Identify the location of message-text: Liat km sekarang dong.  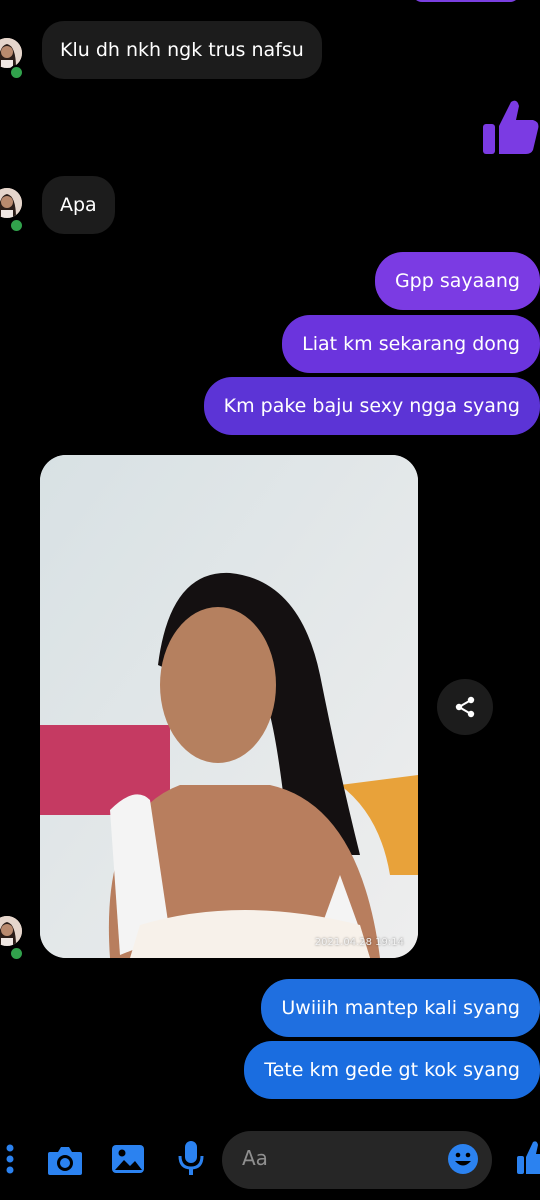
(411, 344).